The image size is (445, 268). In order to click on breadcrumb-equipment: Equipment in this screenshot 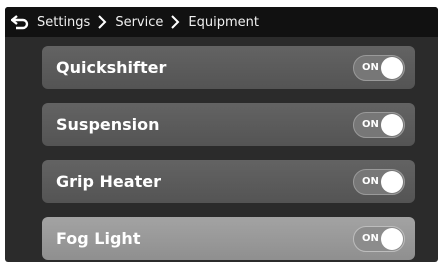, I will do `click(223, 22)`.